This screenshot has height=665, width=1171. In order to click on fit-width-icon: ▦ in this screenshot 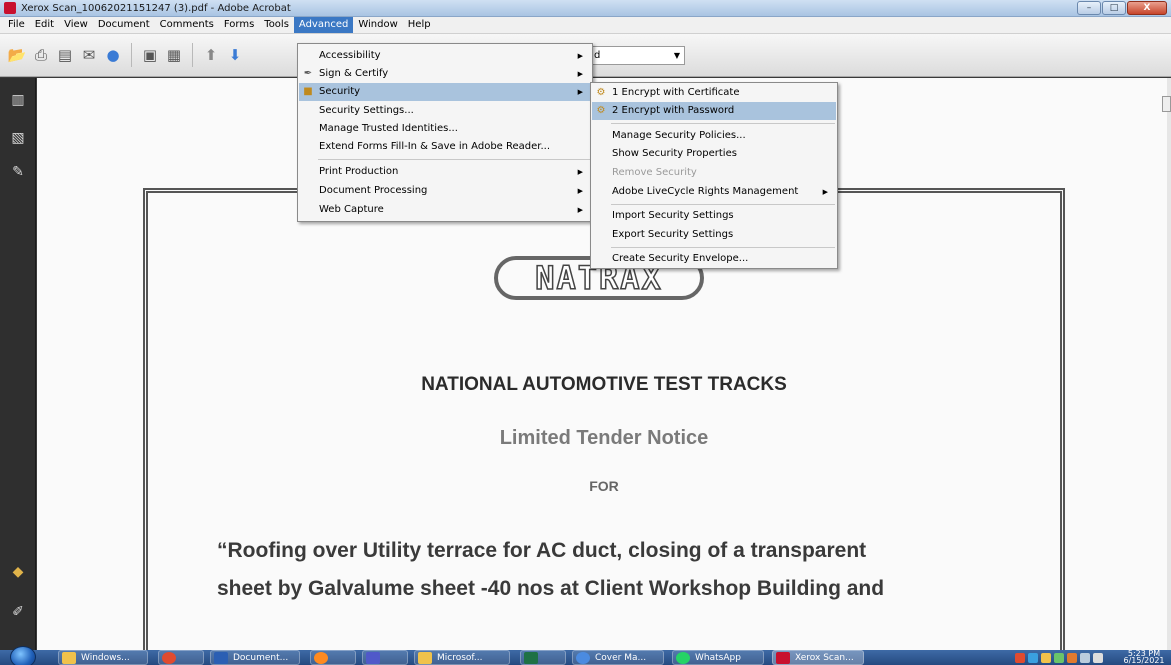, I will do `click(174, 55)`.